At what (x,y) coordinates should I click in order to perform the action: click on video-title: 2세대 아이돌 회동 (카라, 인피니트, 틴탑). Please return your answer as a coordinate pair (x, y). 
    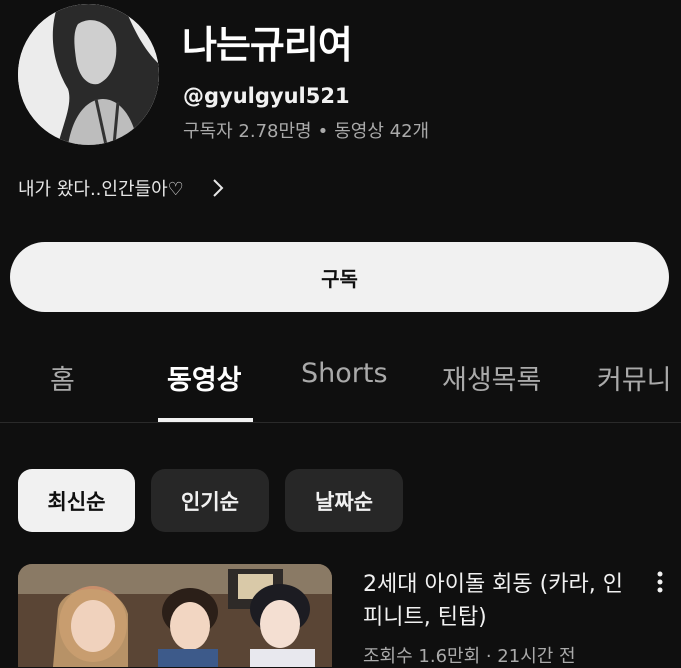
    Looking at the image, I should click on (498, 601).